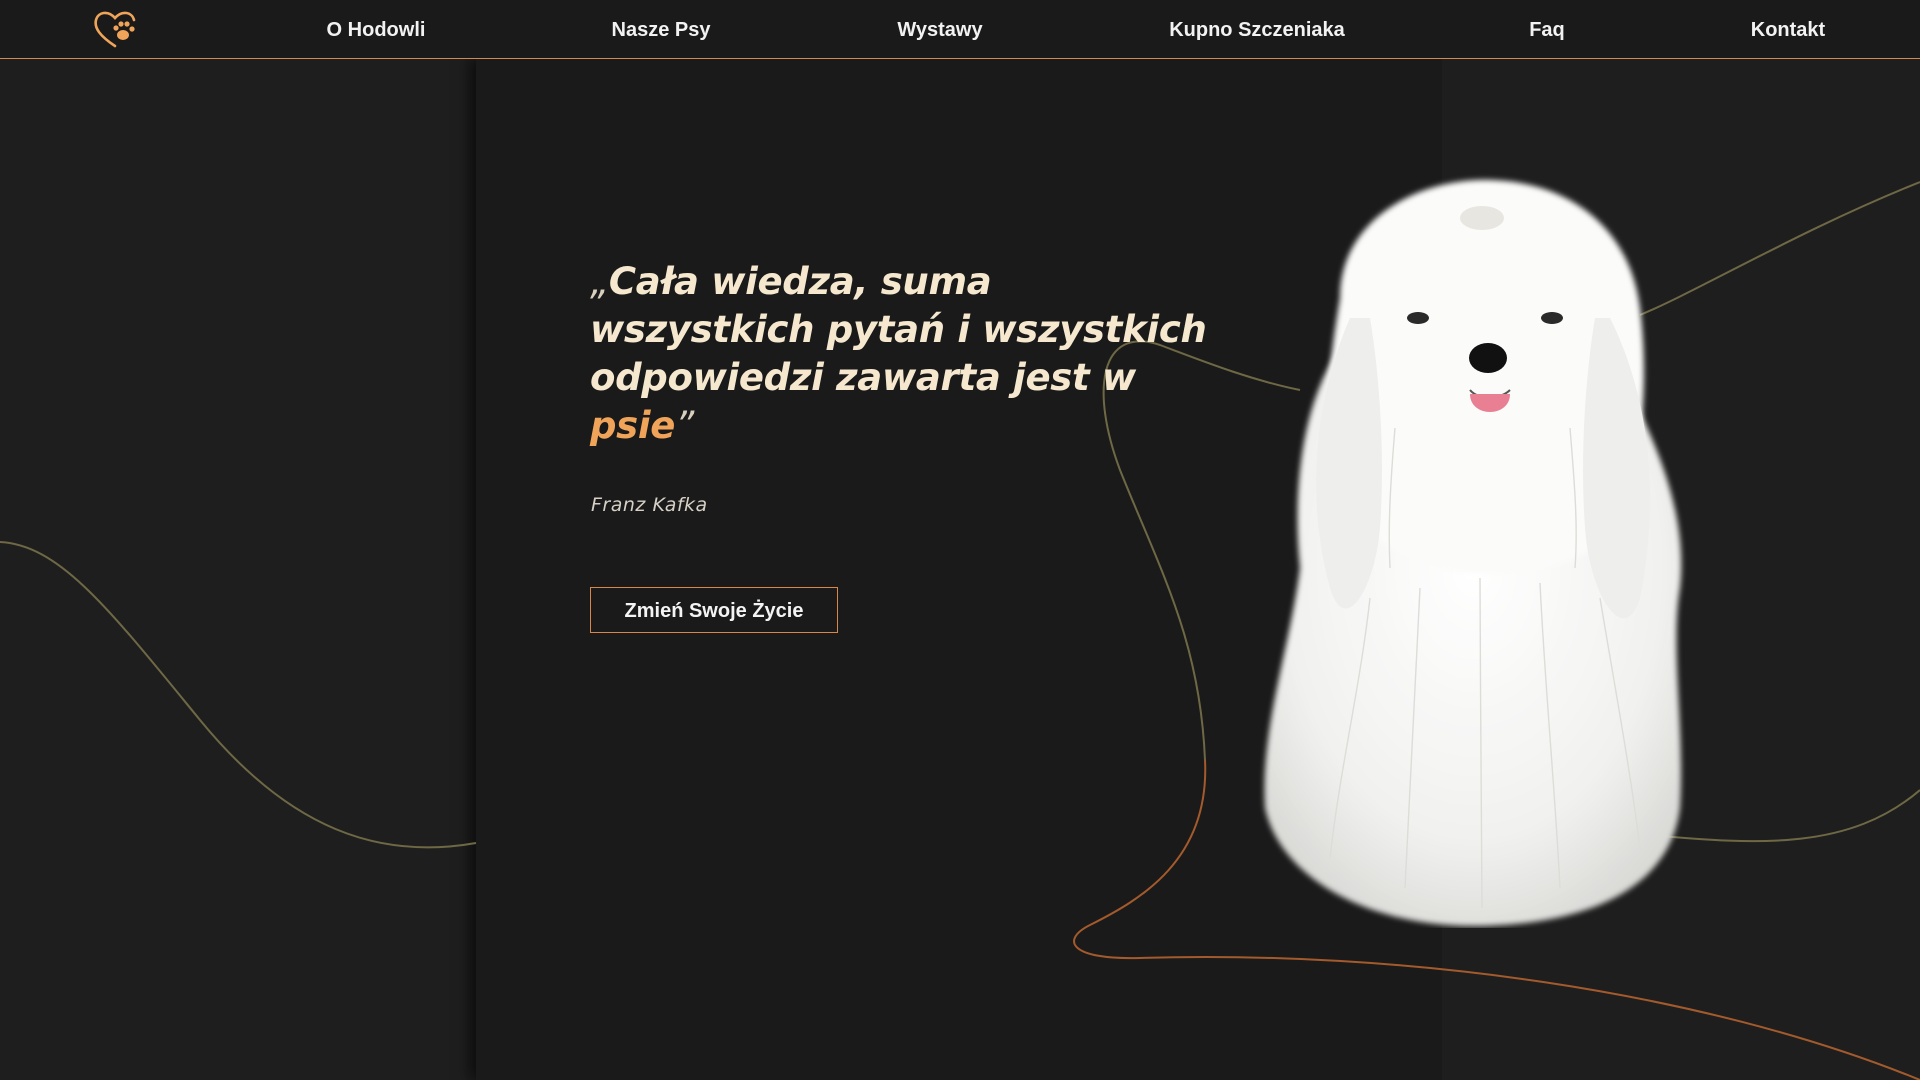 This screenshot has height=1080, width=1920. I want to click on quote-close-mark: ”, so click(684, 425).